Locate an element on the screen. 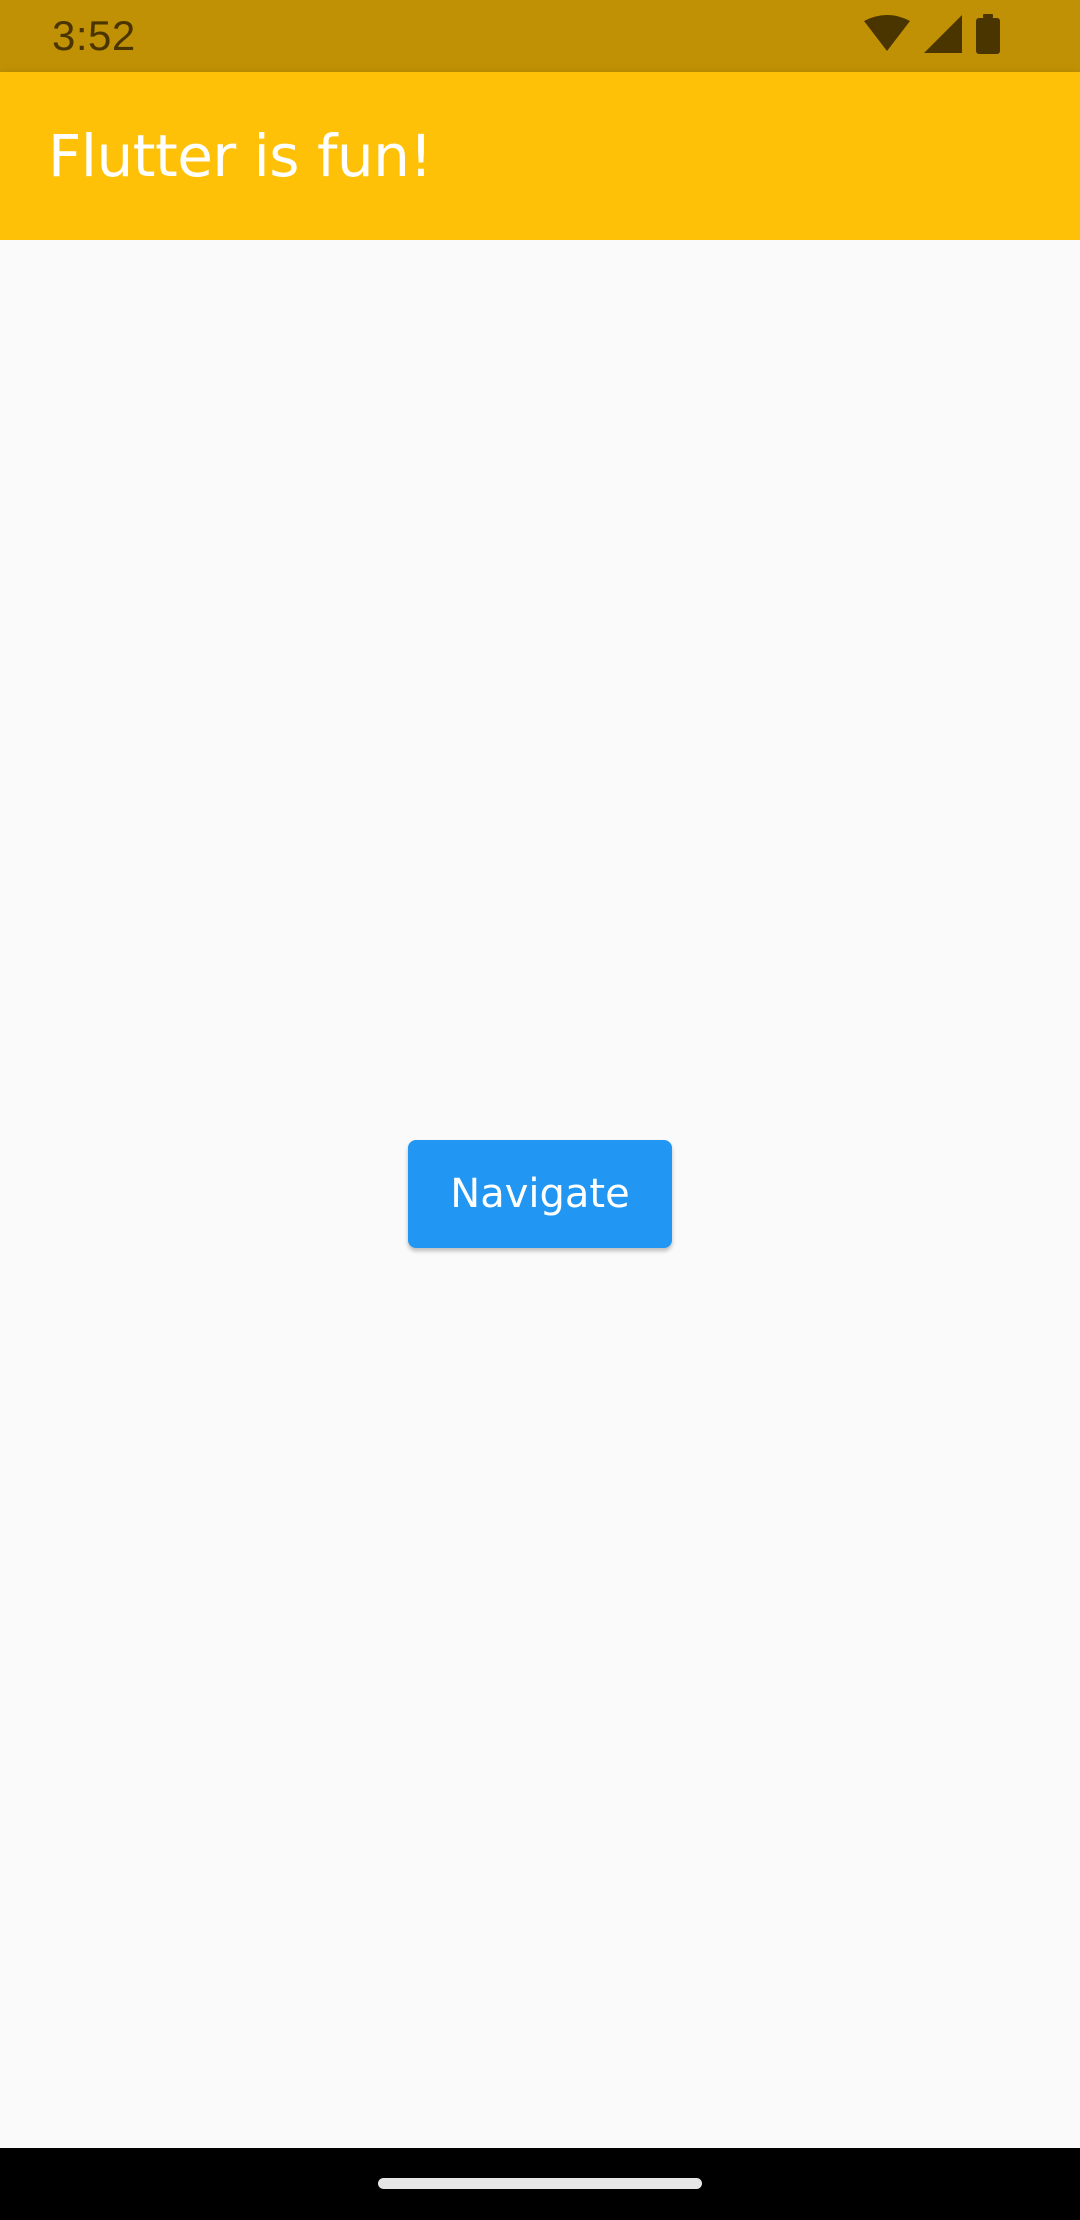  navigate-button: Navigate is located at coordinates (540, 1194).